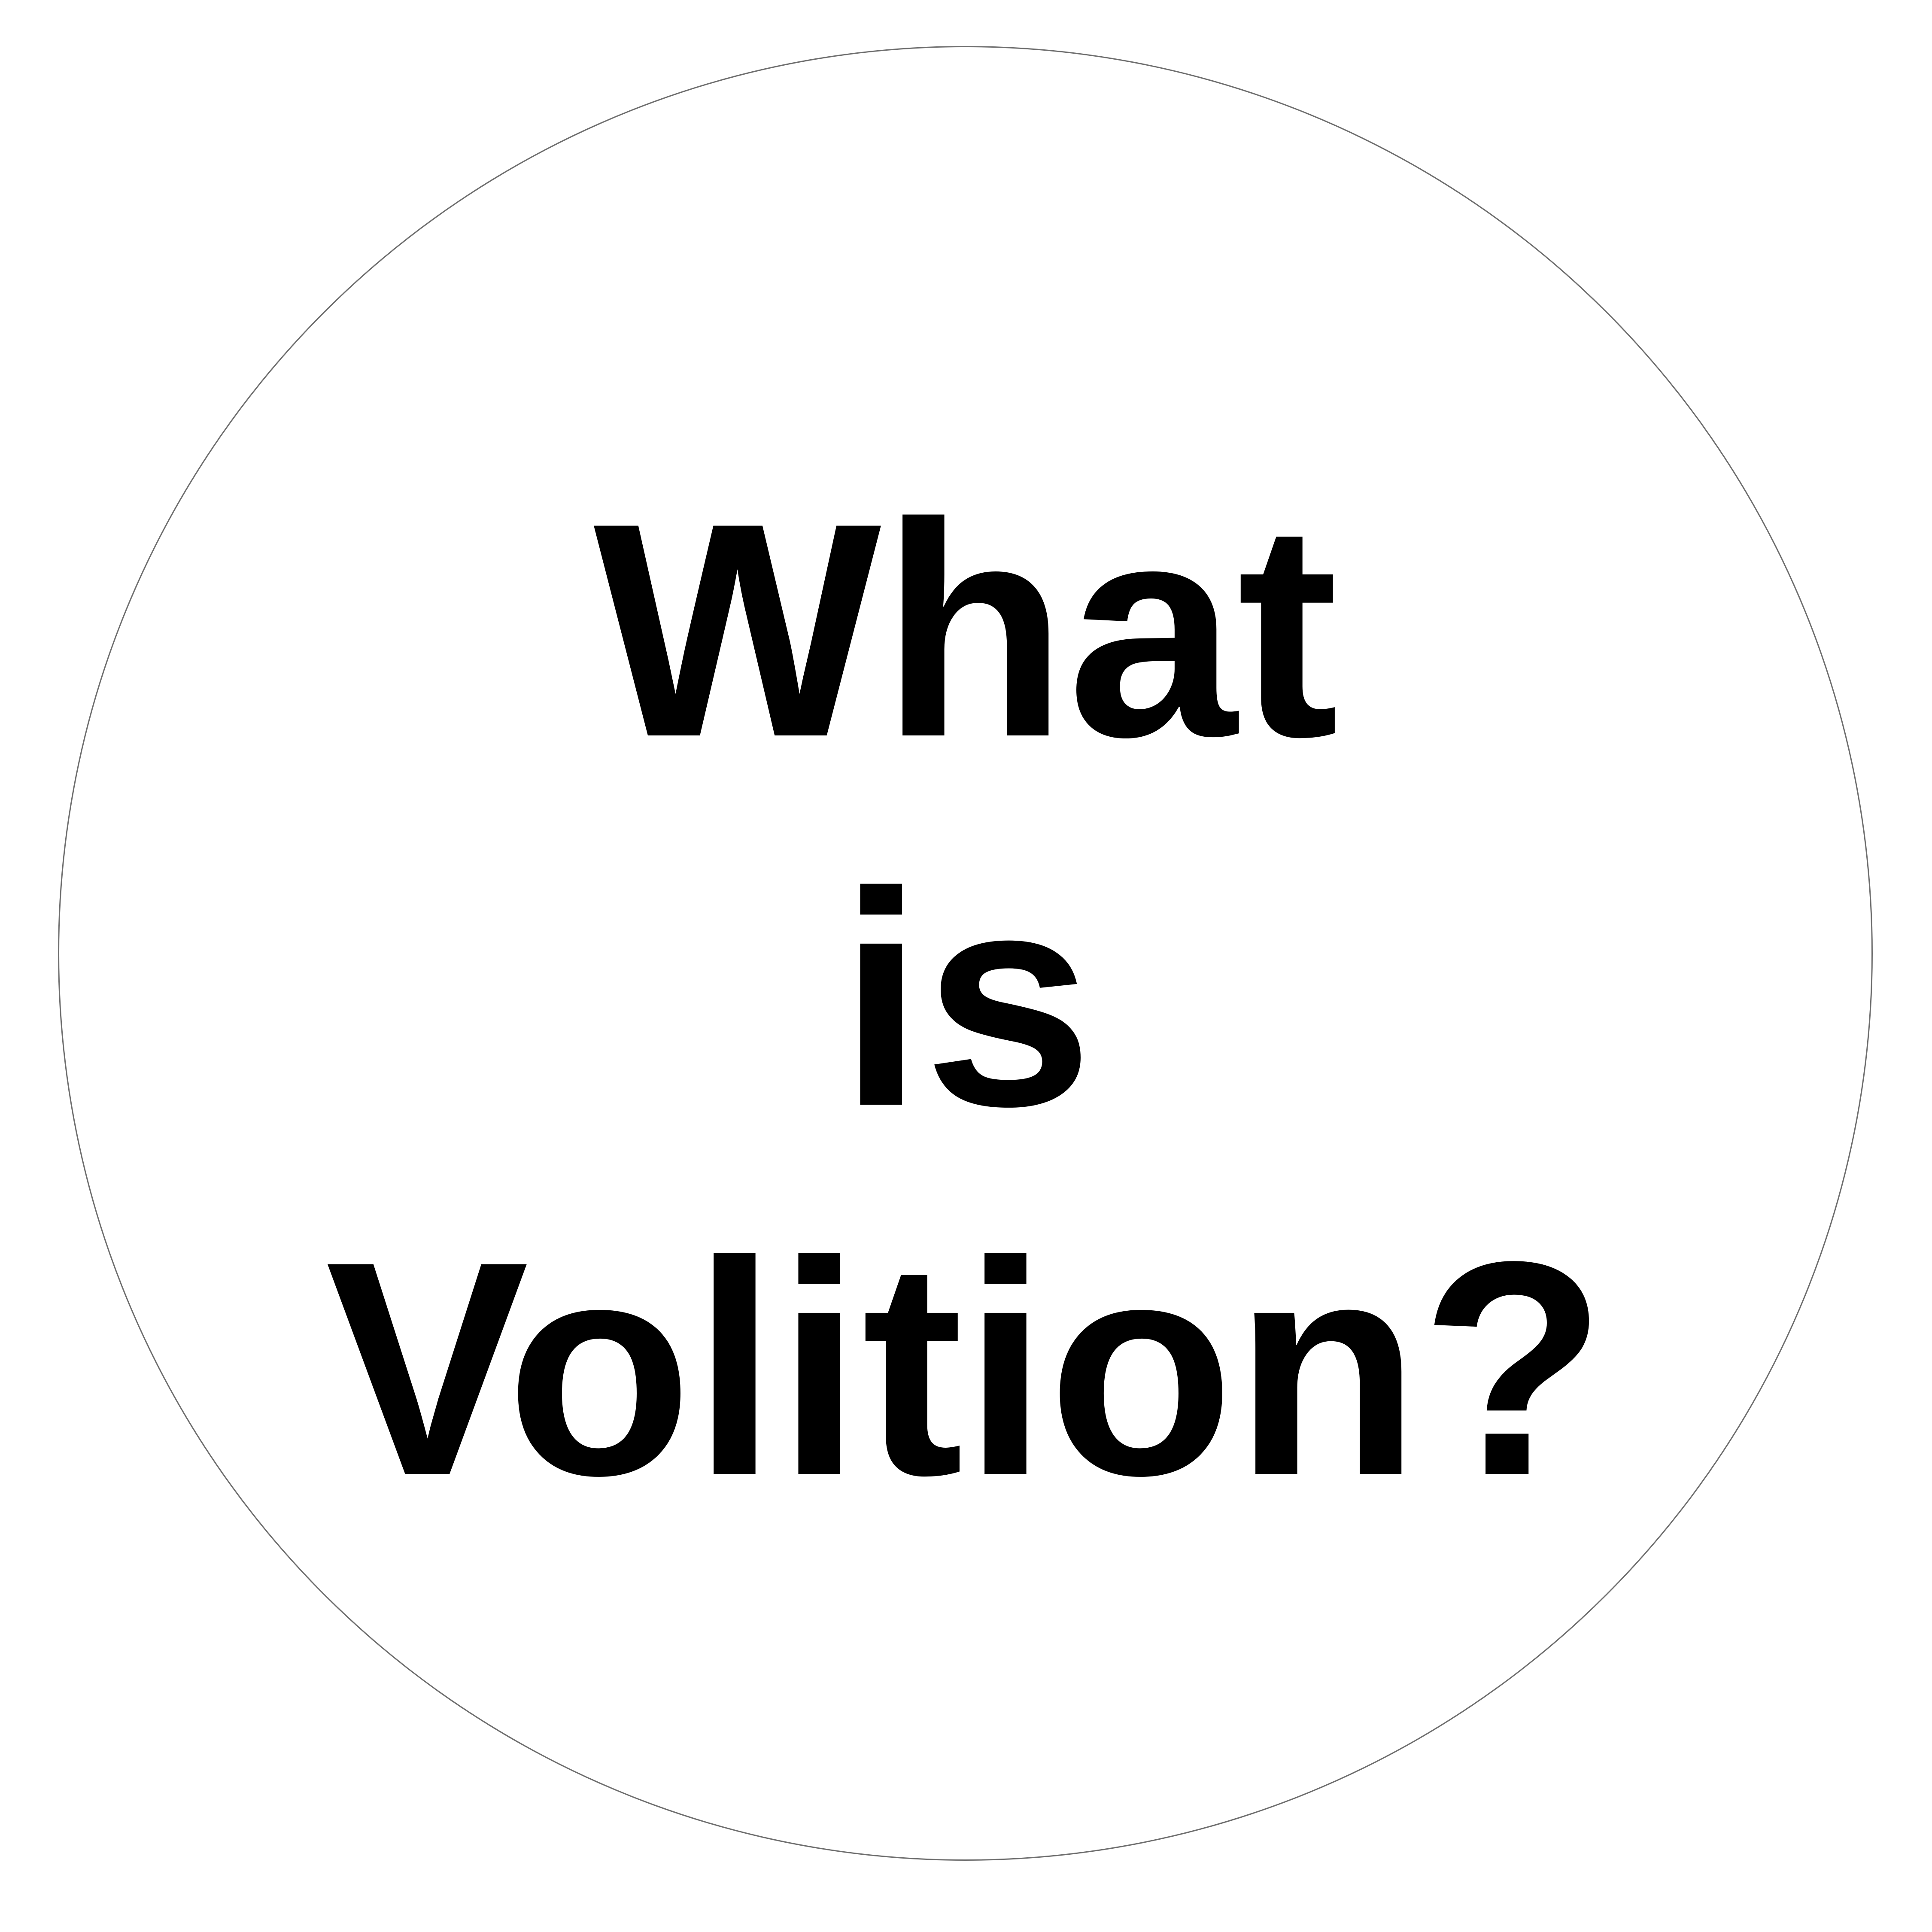  I want to click on heading-line-is: is, so click(966, 999).